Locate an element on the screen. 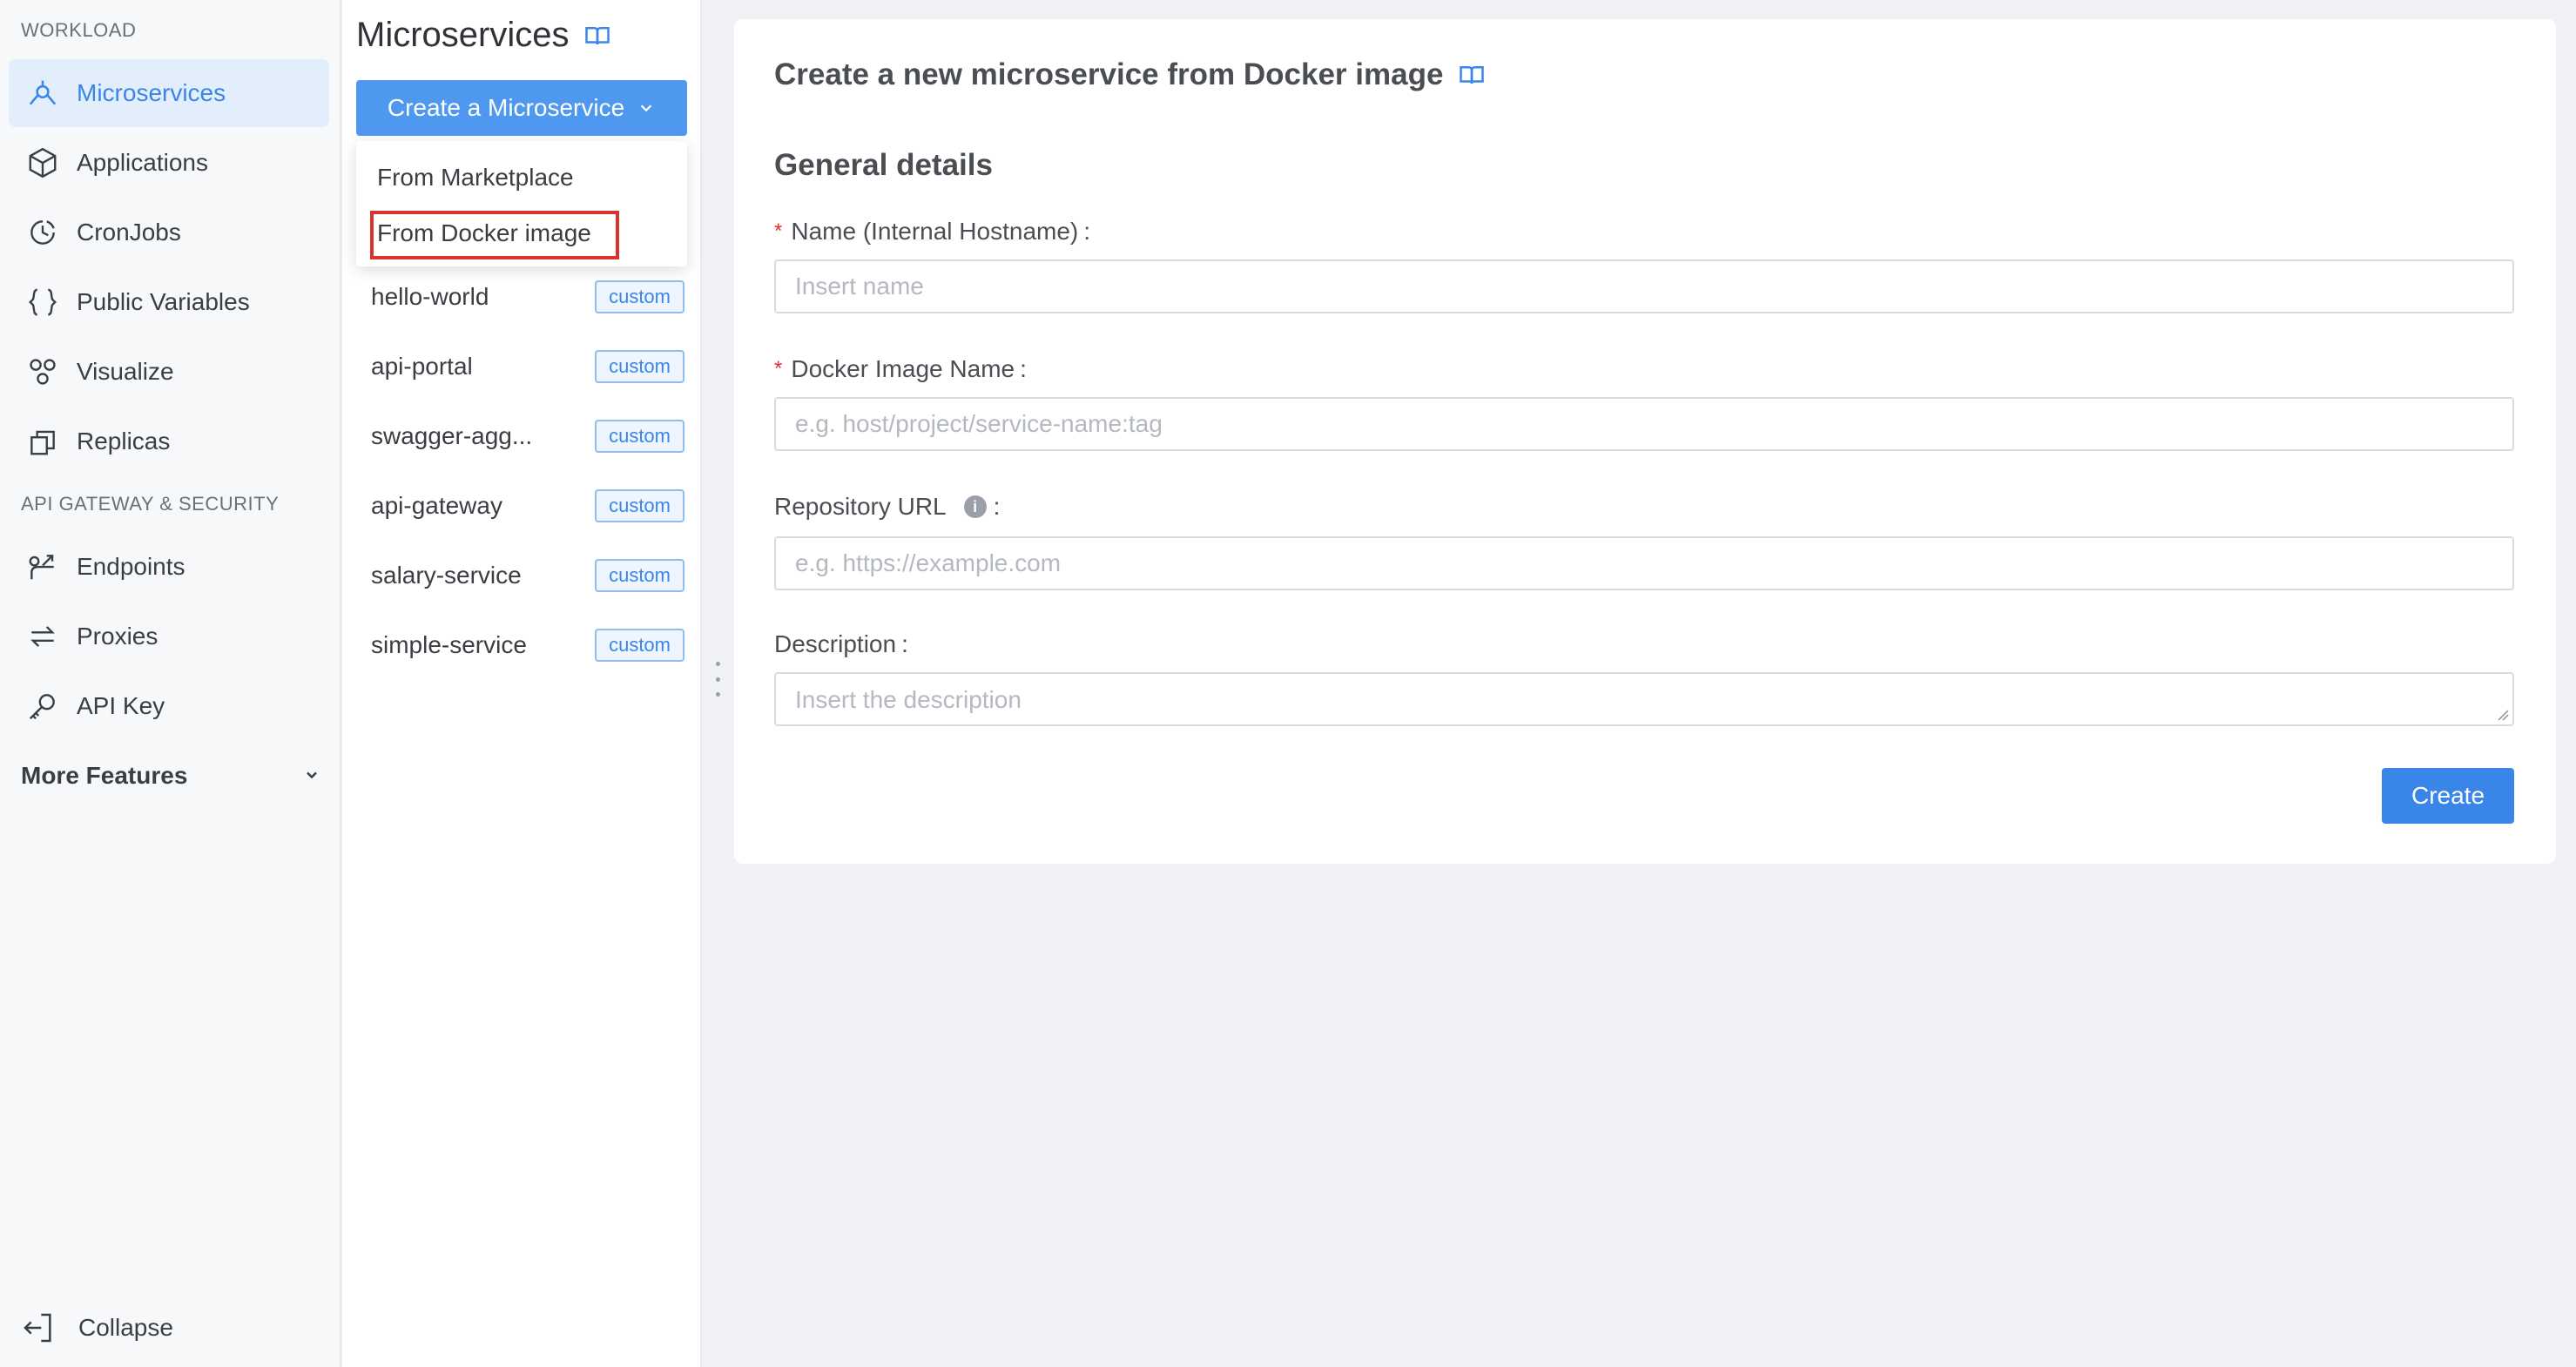 Image resolution: width=2576 pixels, height=1367 pixels. create-microservice-label: Create a Microservice is located at coordinates (506, 107).